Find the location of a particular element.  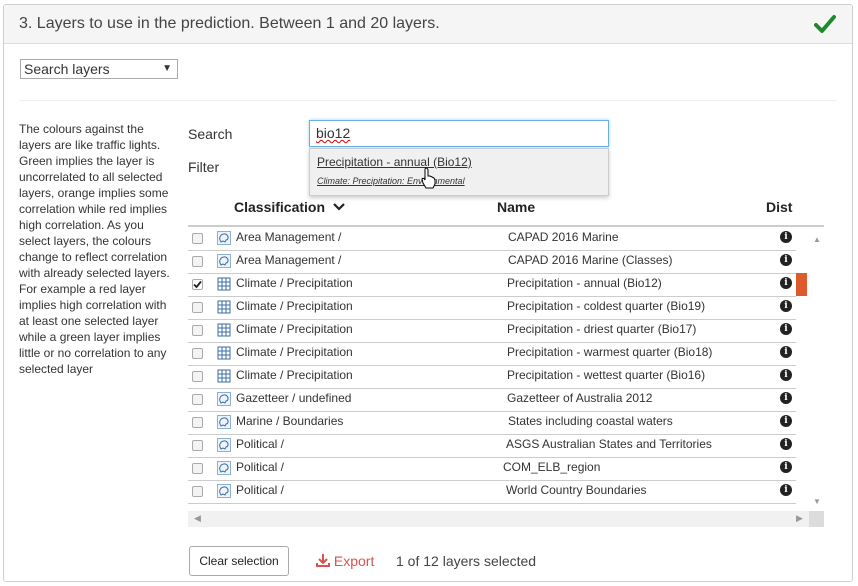

filter-label: Filter is located at coordinates (204, 167).